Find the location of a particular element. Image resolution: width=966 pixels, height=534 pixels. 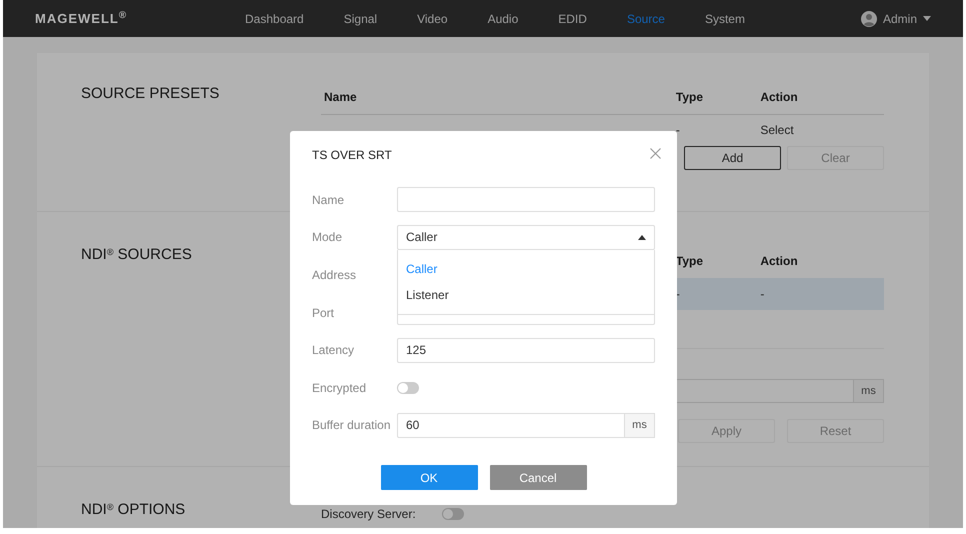

field-label: Buffer duration is located at coordinates (352, 425).